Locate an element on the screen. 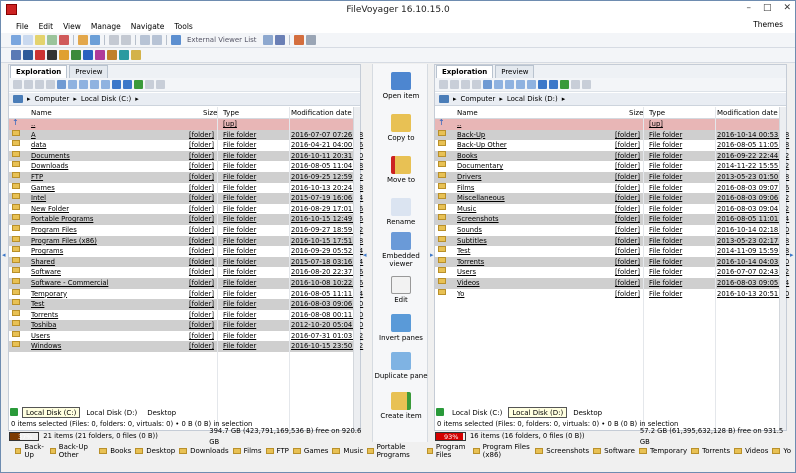 The width and height of the screenshot is (796, 473). plugin-icon is located at coordinates (124, 55).